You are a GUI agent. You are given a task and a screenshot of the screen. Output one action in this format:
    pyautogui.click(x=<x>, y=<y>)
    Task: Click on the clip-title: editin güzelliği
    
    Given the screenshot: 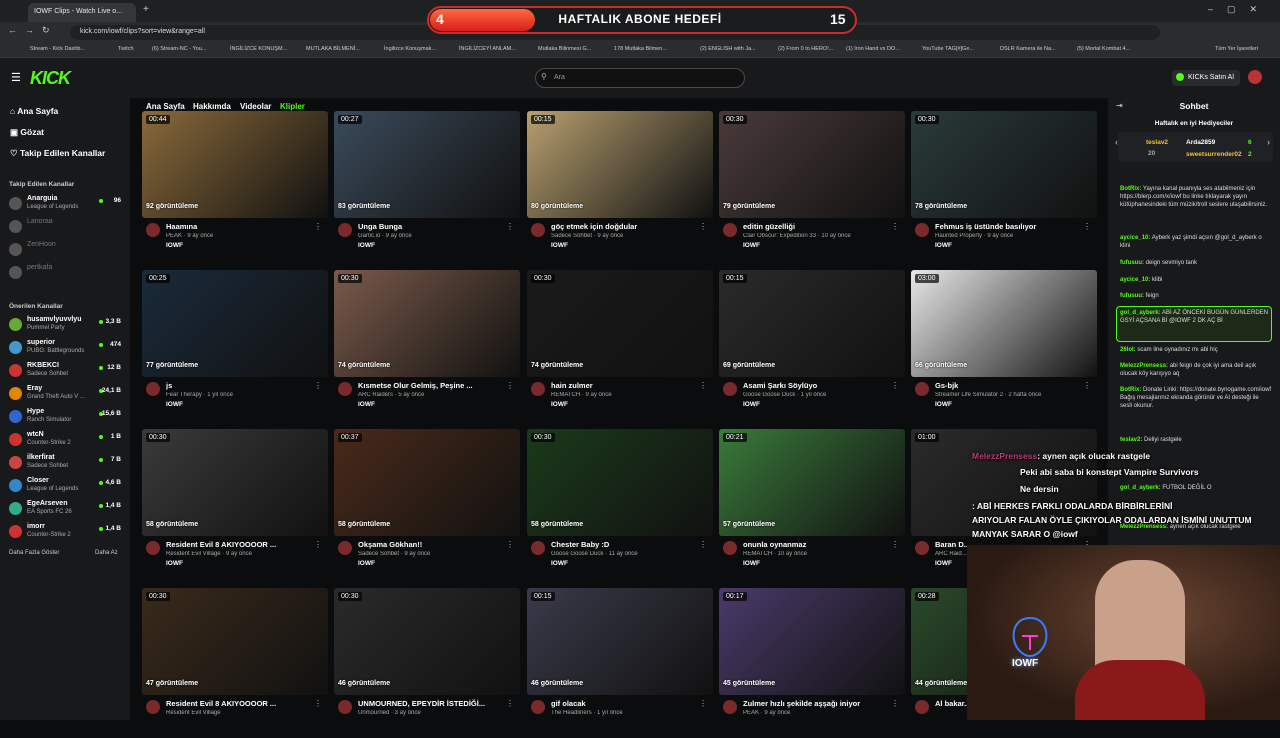 What is the action you would take?
    pyautogui.click(x=818, y=226)
    